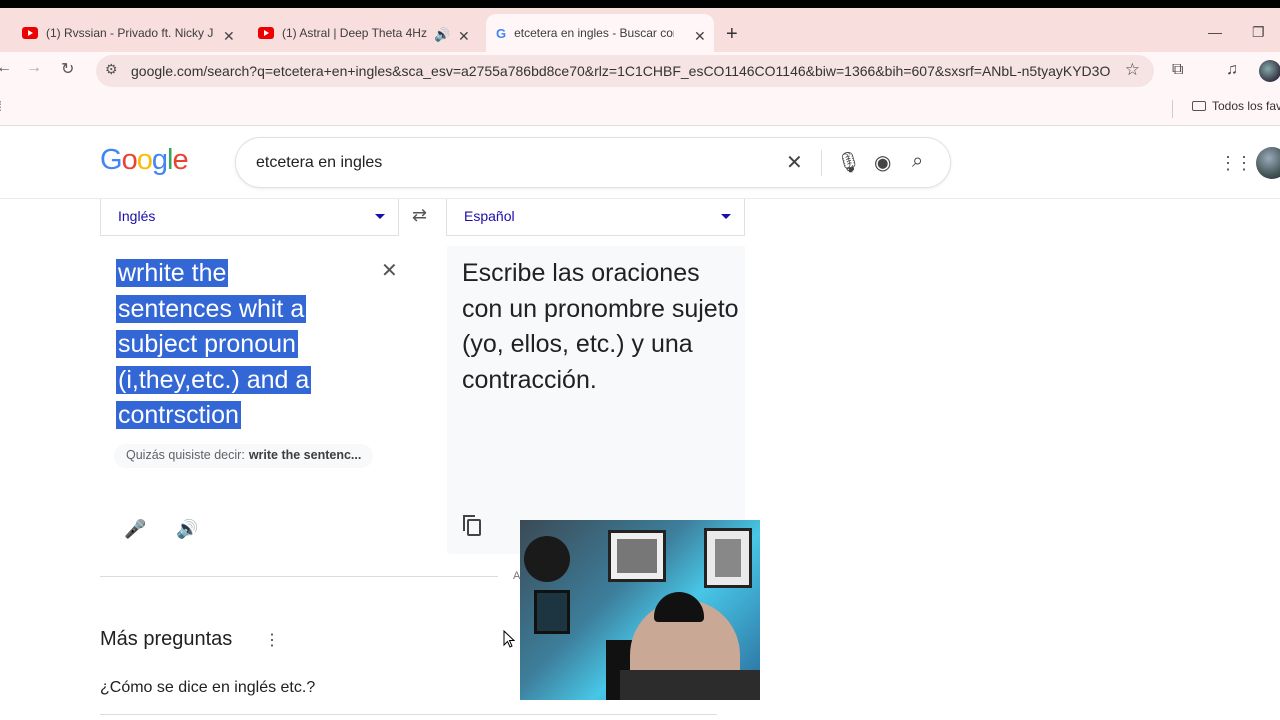  Describe the element at coordinates (166, 639) in the screenshot. I see `more-questions-title: Más preguntas` at that location.